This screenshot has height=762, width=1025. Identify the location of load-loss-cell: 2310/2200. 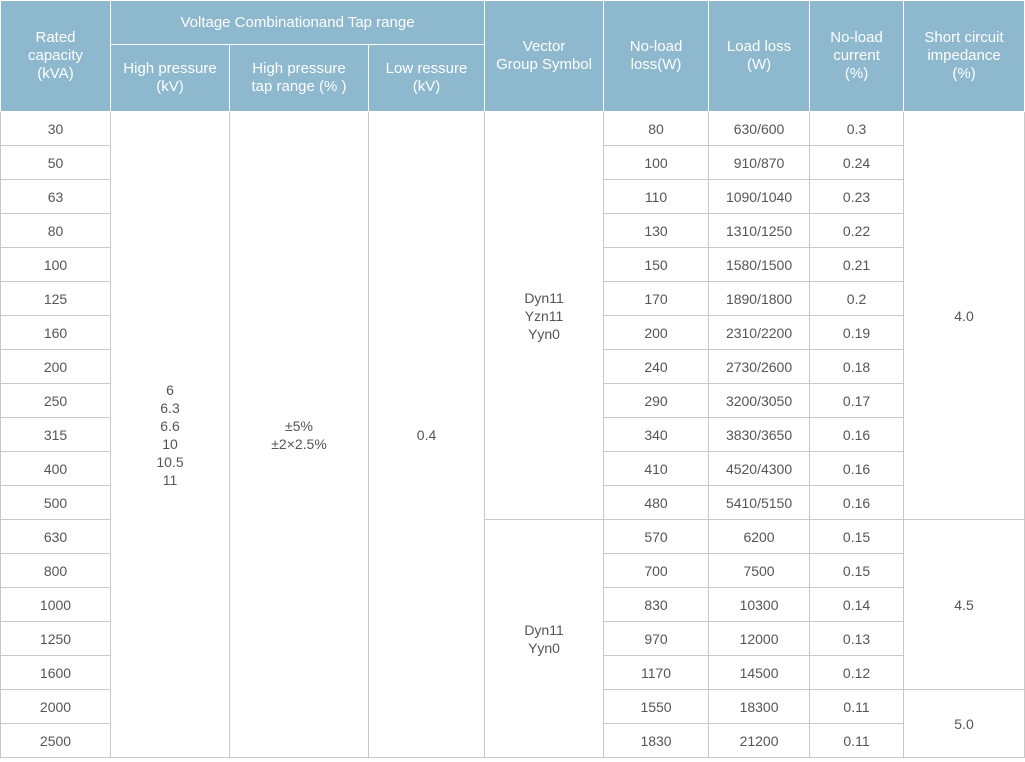
(759, 332).